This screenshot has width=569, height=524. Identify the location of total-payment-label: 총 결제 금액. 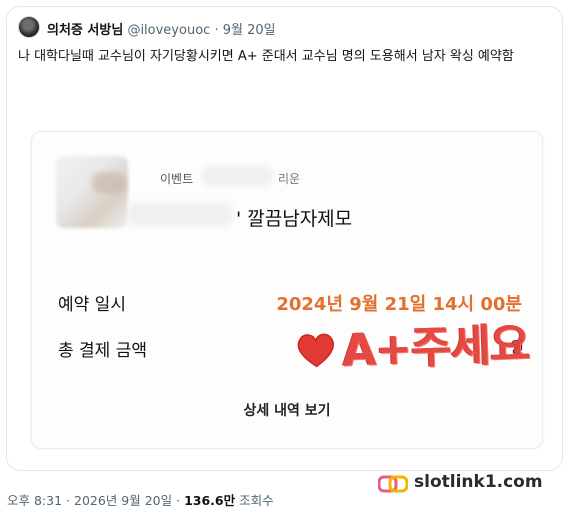
(103, 351).